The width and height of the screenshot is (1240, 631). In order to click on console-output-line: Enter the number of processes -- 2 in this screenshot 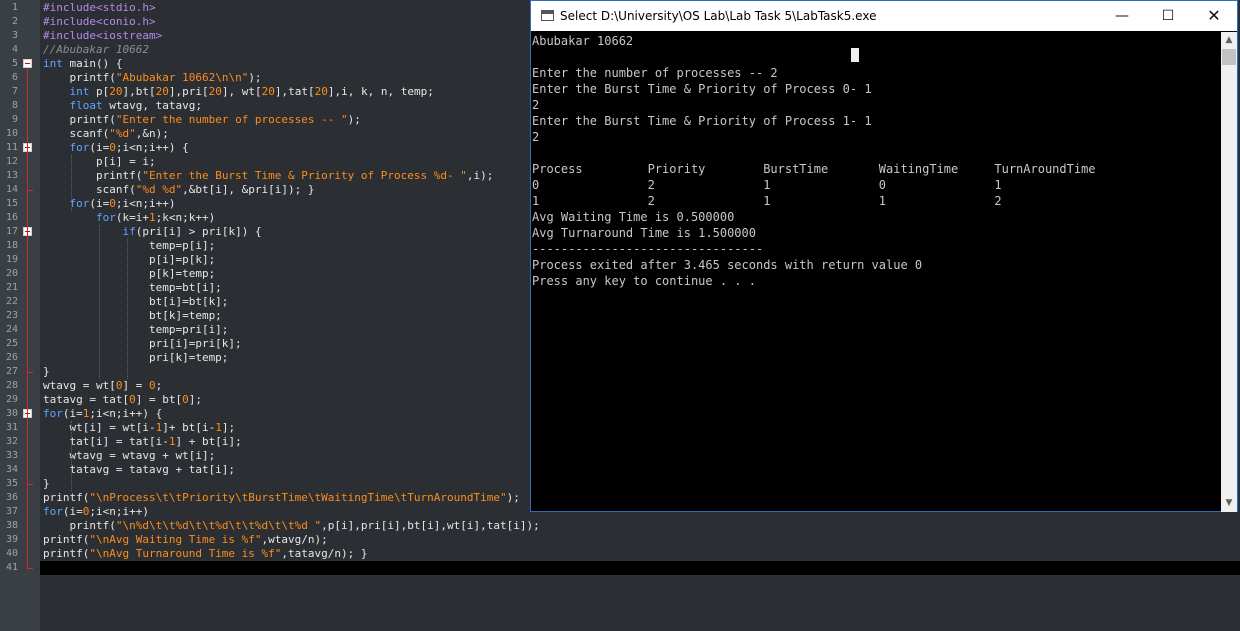, I will do `click(655, 73)`.